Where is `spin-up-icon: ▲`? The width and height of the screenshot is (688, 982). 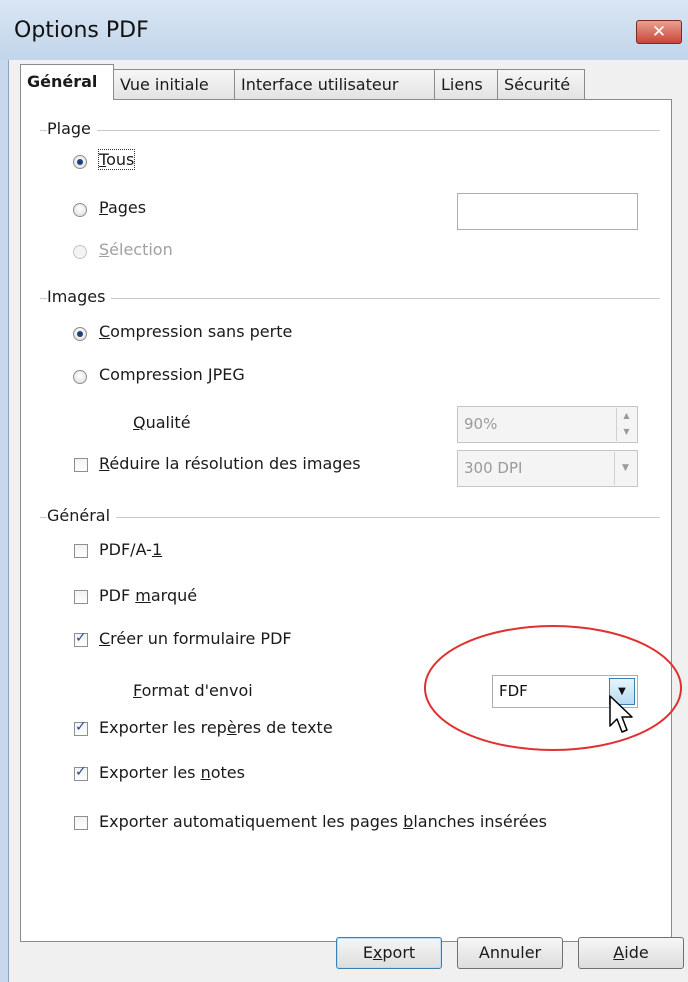
spin-up-icon: ▲ is located at coordinates (626, 416).